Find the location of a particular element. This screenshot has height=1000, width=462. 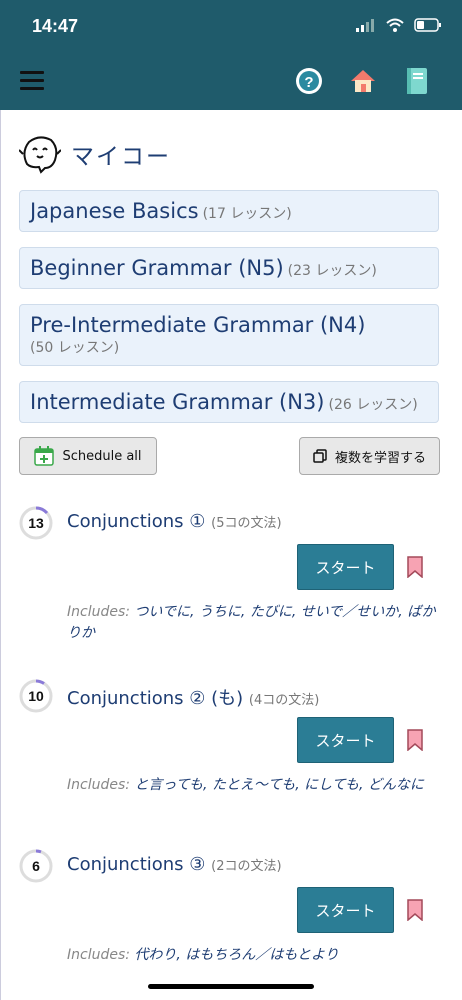

course-beginner-grammar-n5: Beginner Grammar (N5) (23 レッスン) is located at coordinates (229, 268).